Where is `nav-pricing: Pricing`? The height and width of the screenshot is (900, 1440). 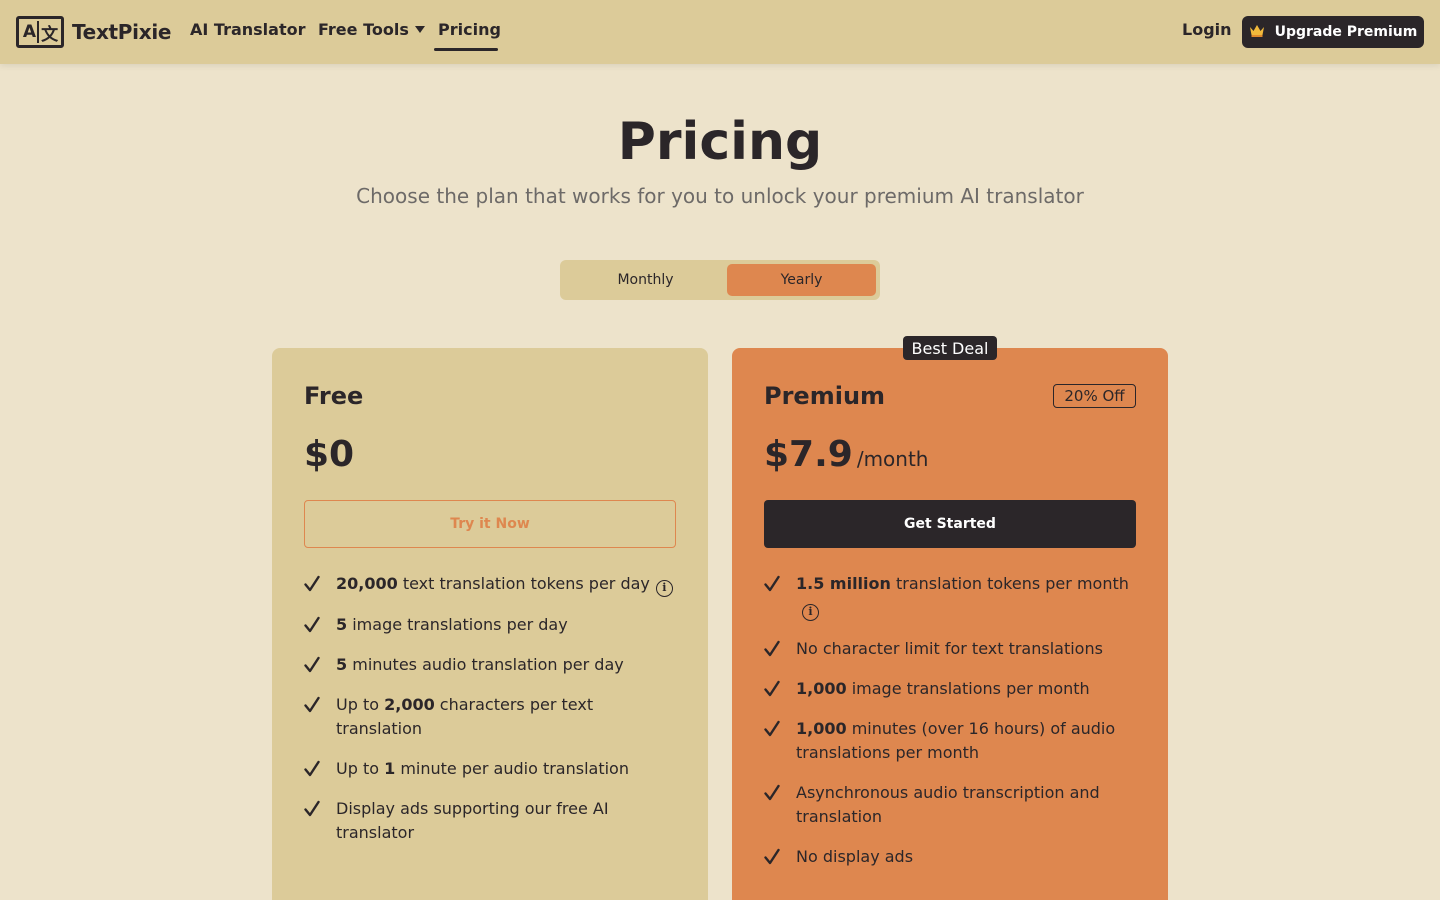 nav-pricing: Pricing is located at coordinates (469, 29).